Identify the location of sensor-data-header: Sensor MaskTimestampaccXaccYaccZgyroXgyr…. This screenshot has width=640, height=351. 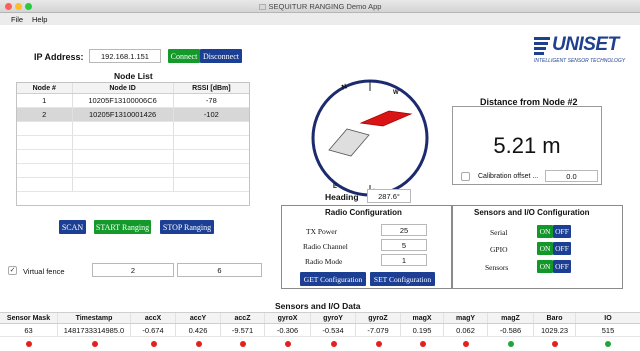
(320, 318).